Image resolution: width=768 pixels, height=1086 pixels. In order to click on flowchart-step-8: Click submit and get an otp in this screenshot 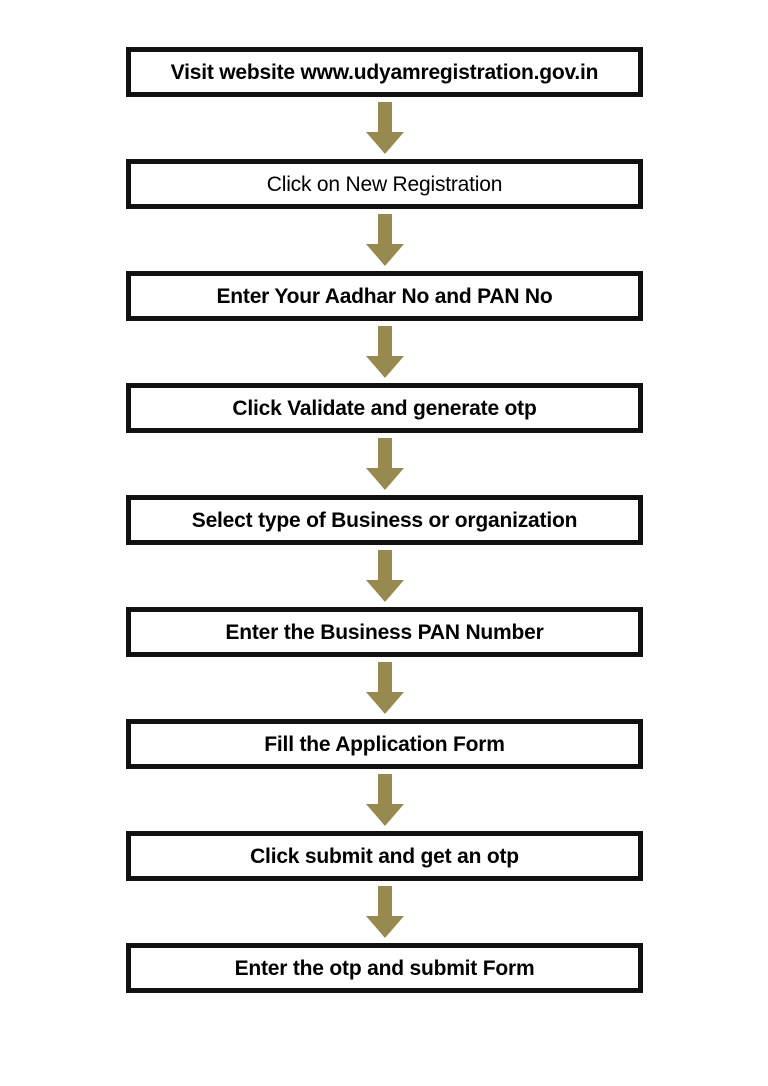, I will do `click(384, 856)`.